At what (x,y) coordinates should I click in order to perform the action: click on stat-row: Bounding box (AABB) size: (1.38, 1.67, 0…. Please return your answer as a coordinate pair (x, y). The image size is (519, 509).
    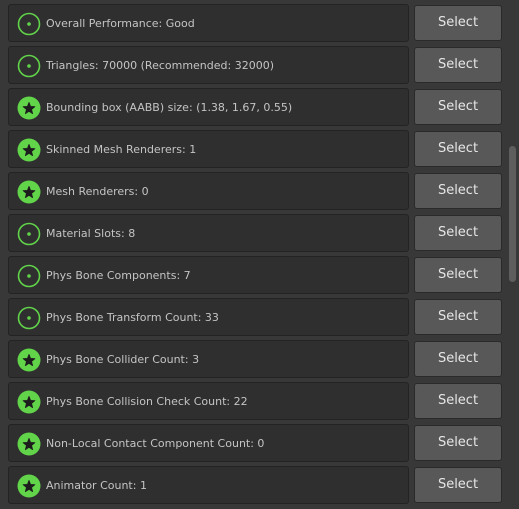
    Looking at the image, I should click on (255, 109).